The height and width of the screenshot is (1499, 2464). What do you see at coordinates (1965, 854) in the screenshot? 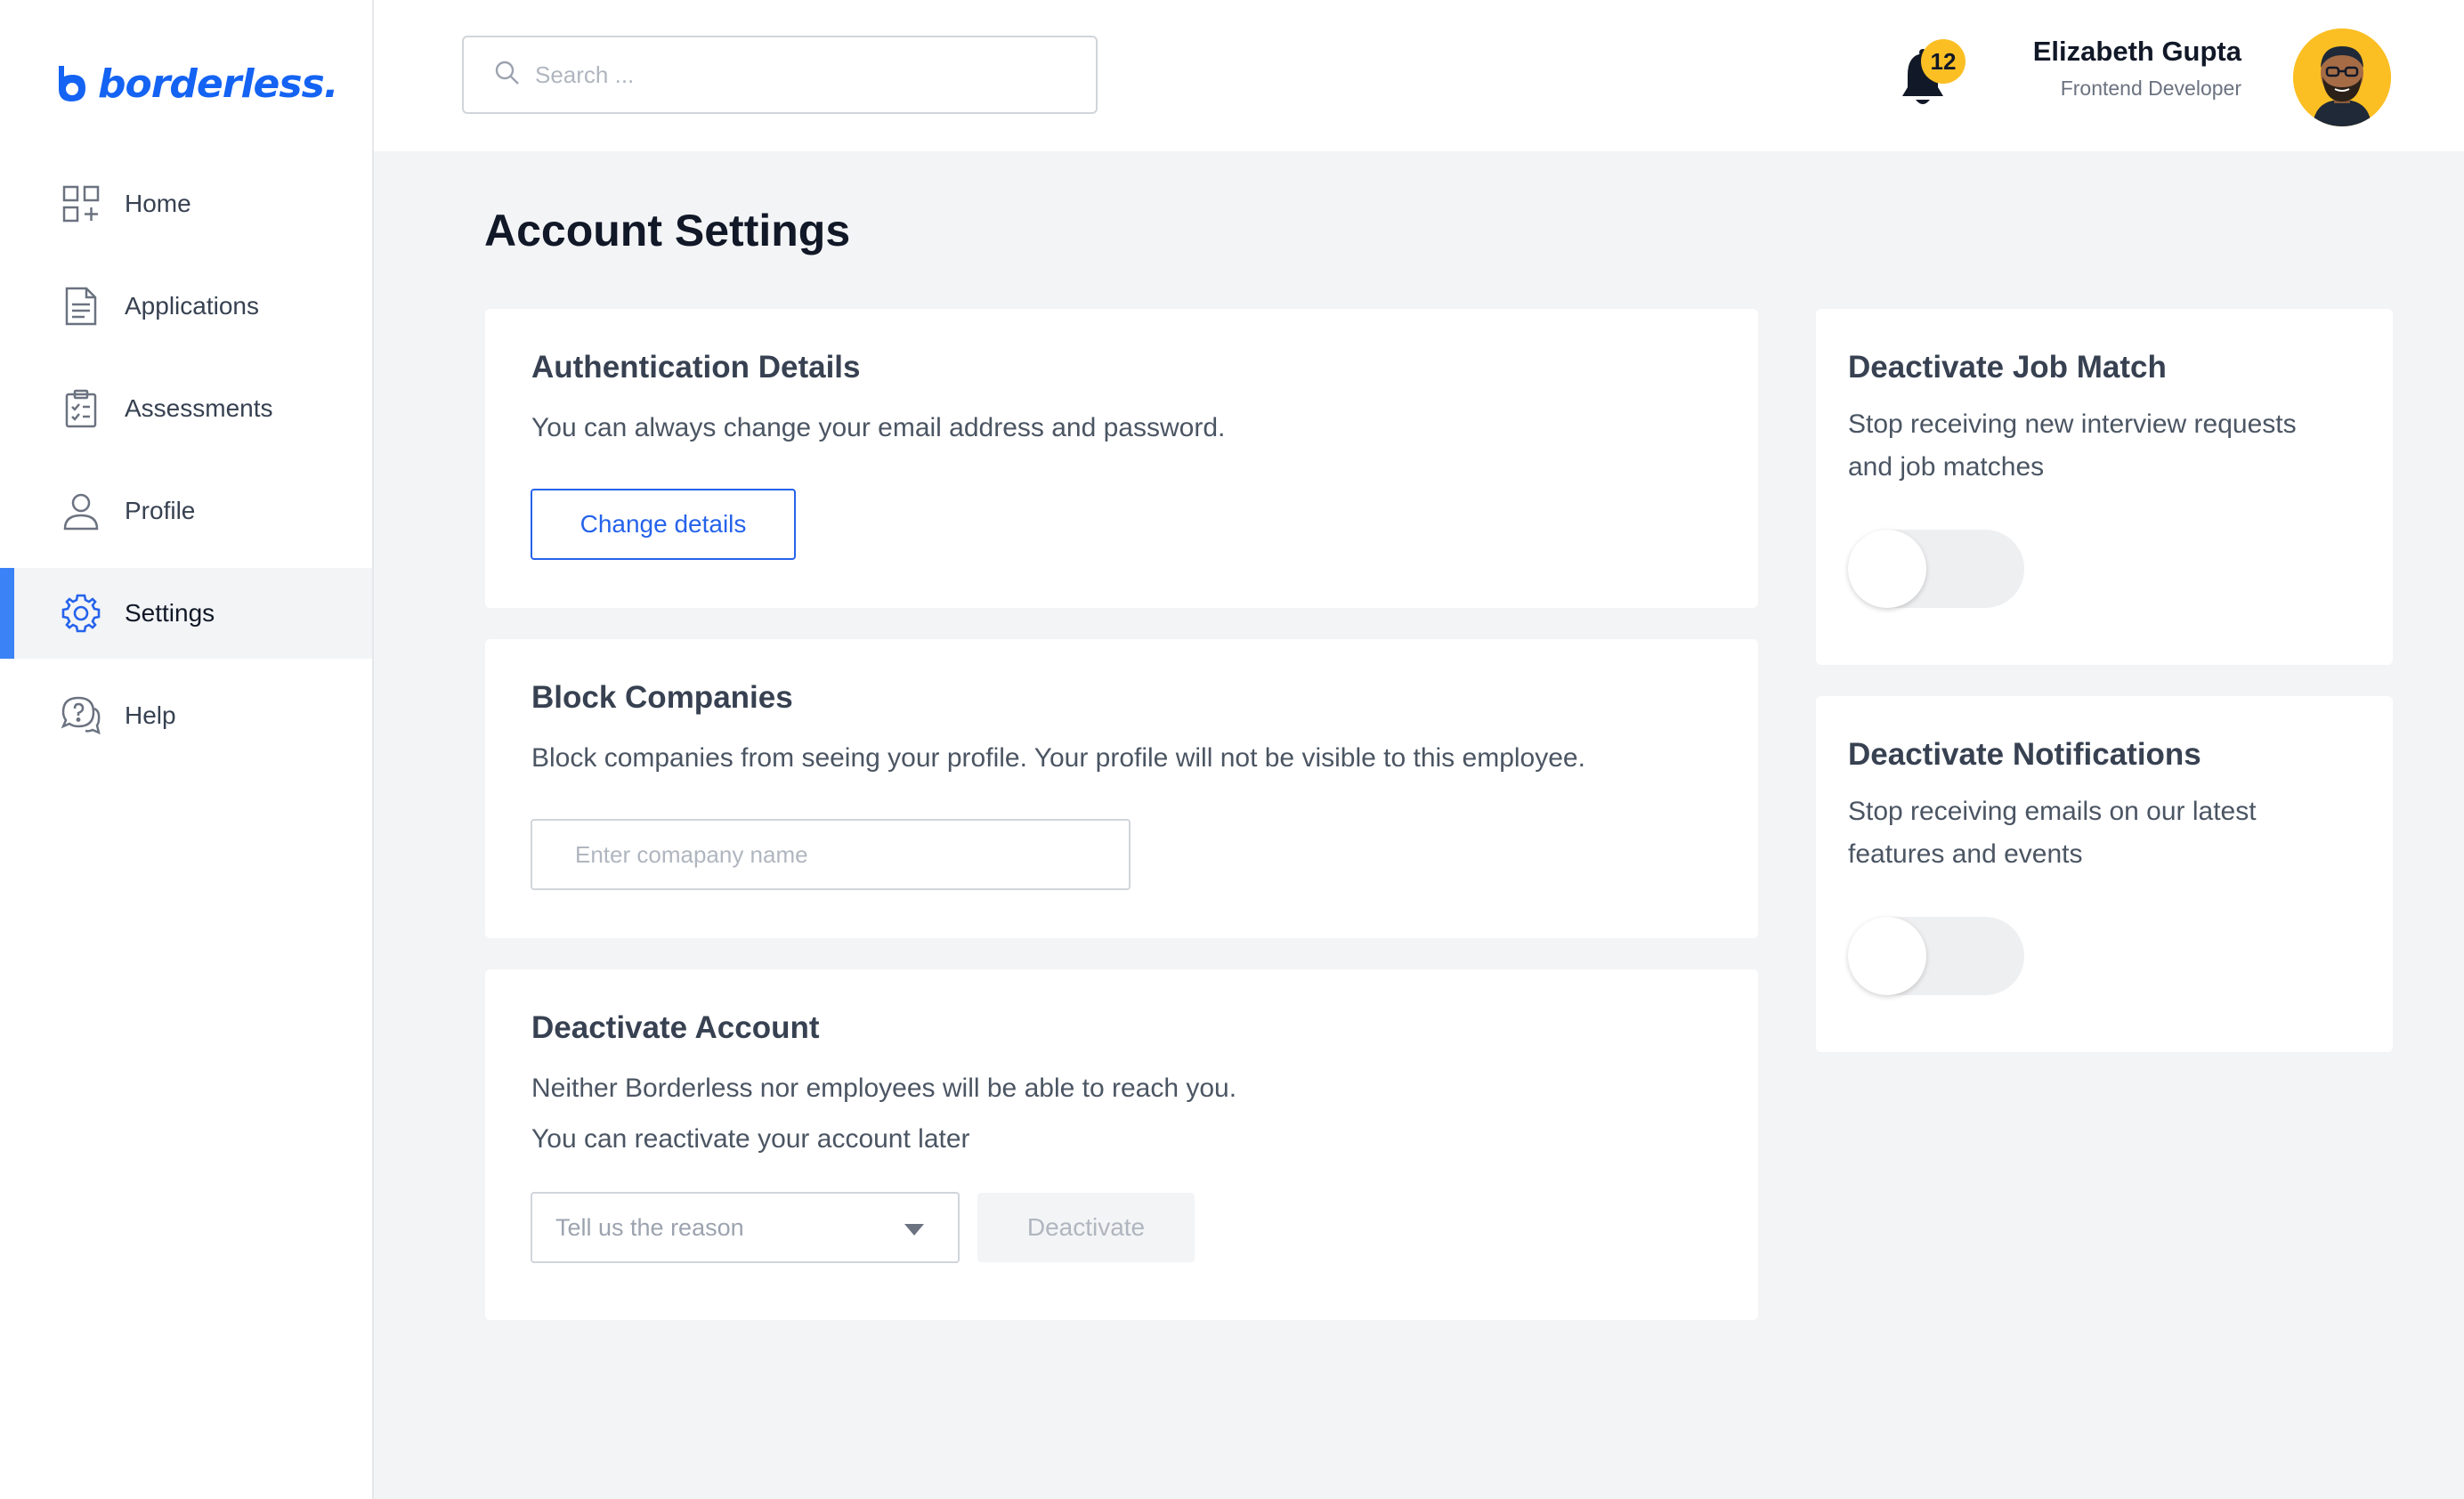
I see `notifications-line2: features and events` at bounding box center [1965, 854].